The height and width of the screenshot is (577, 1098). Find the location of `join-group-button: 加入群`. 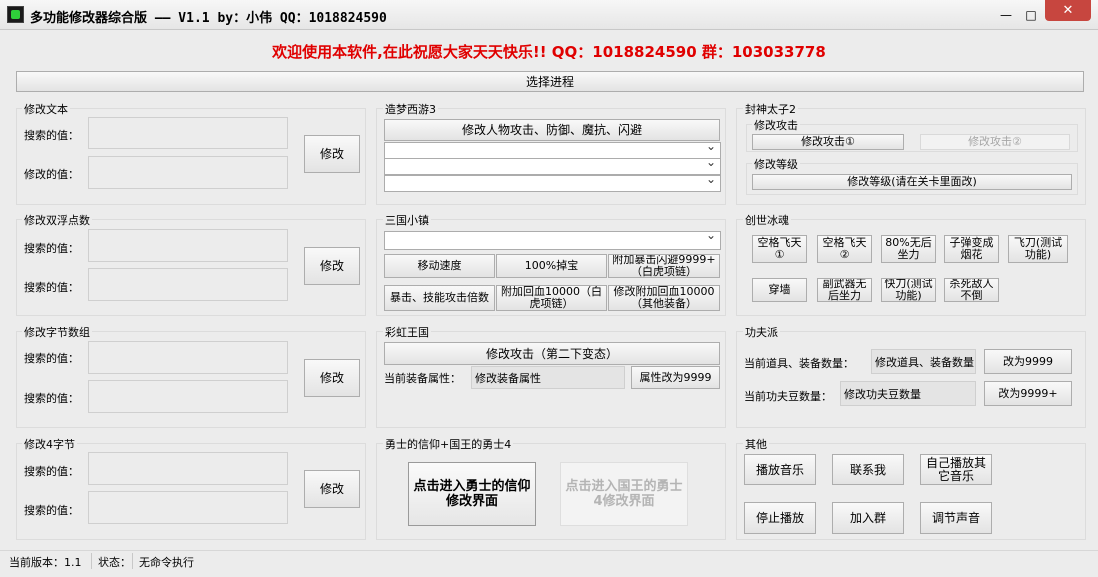

join-group-button: 加入群 is located at coordinates (868, 518).